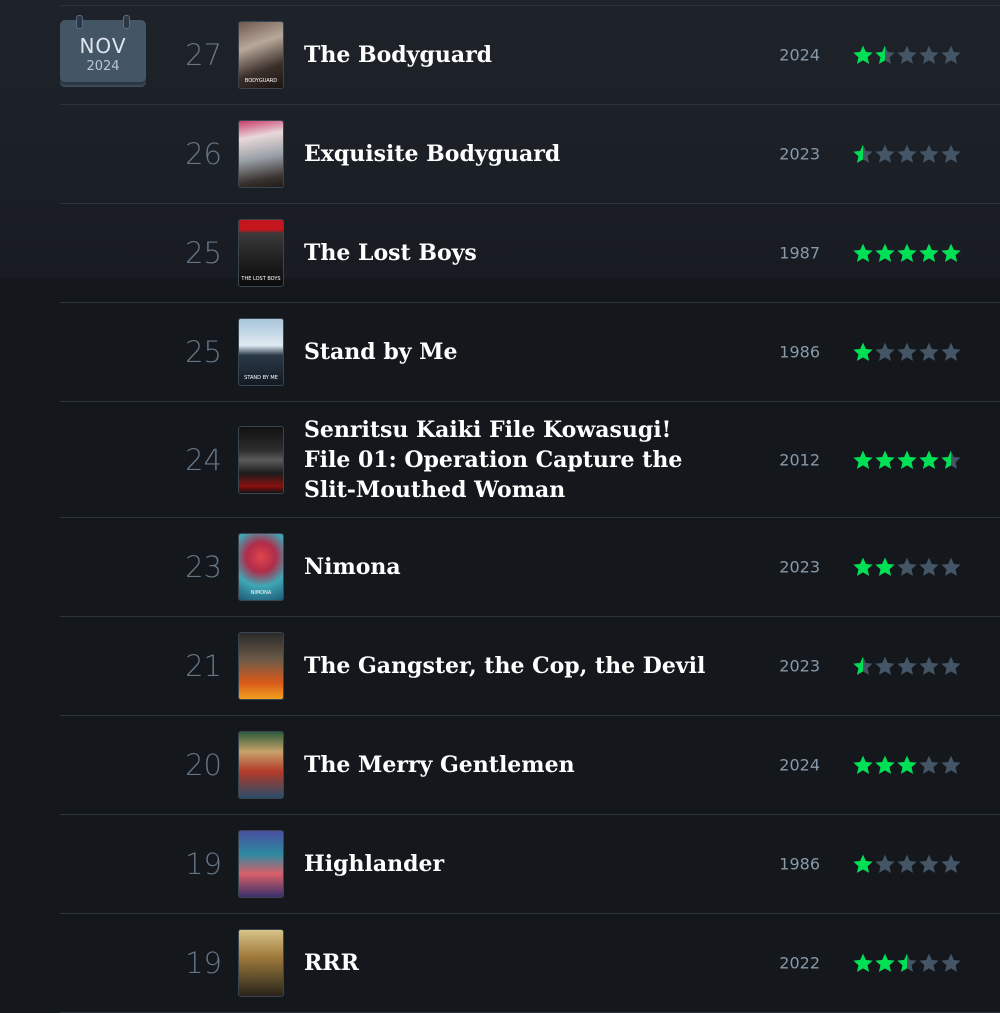 The height and width of the screenshot is (1013, 1000). I want to click on film-poster: NIMONA, so click(261, 567).